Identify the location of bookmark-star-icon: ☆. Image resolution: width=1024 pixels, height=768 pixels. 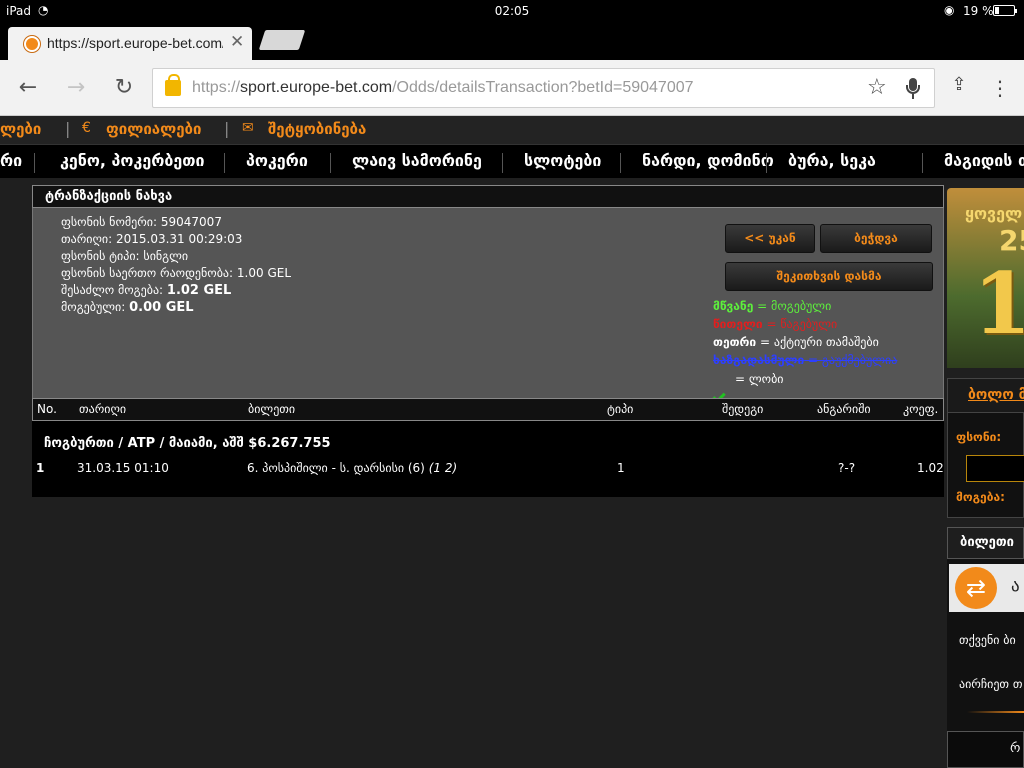
(877, 87).